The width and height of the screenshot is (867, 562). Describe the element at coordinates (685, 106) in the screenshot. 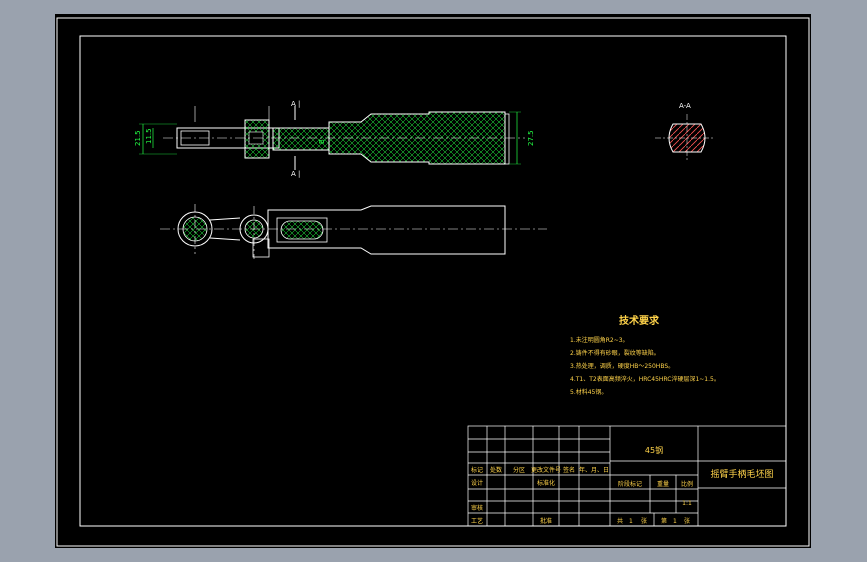

I see `section-view-label: A-A` at that location.